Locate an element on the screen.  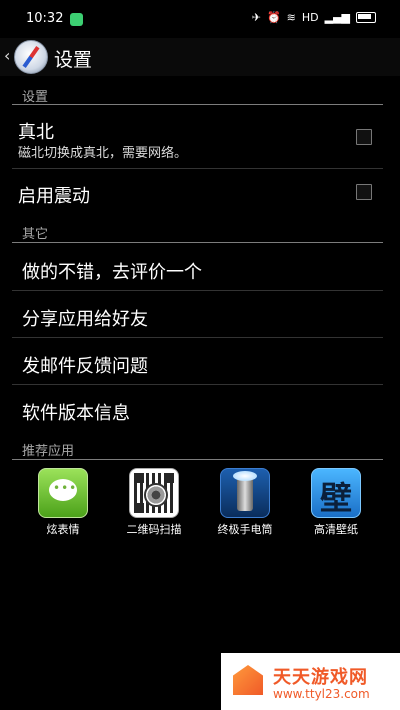
app-label: 二维码扫描 is located at coordinates (154, 529).